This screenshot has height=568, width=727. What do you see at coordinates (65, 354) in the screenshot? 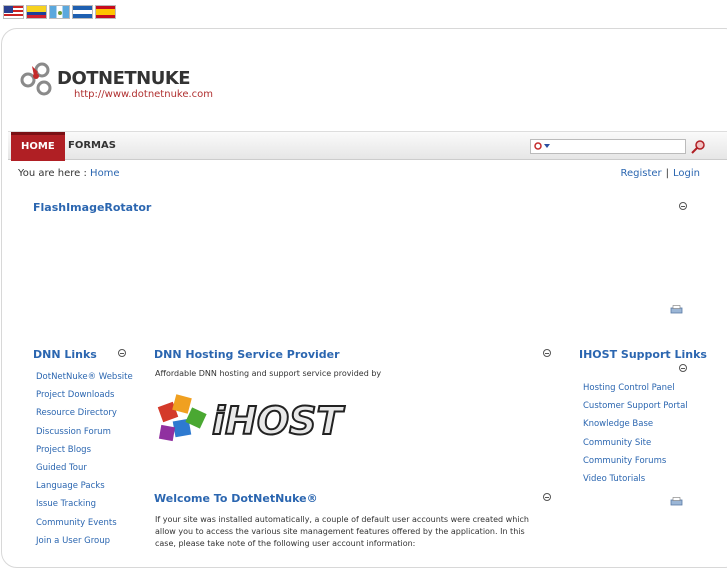
I see `dnn-links-title: DNN Links` at bounding box center [65, 354].